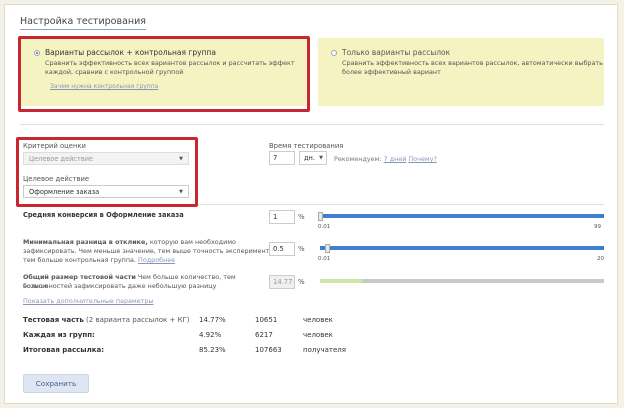 The image size is (624, 408). Describe the element at coordinates (37, 53) in the screenshot. I see `radio-variants-control` at that location.